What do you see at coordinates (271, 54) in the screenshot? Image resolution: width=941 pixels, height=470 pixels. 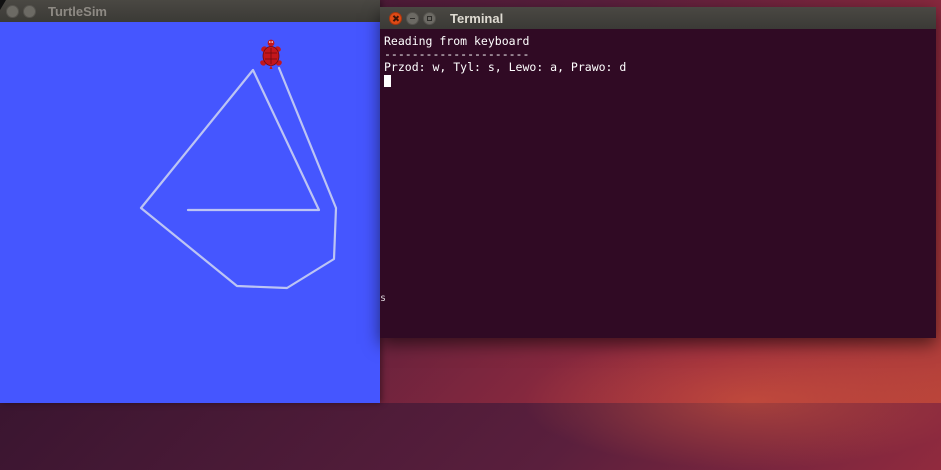 I see `turtle-icon` at bounding box center [271, 54].